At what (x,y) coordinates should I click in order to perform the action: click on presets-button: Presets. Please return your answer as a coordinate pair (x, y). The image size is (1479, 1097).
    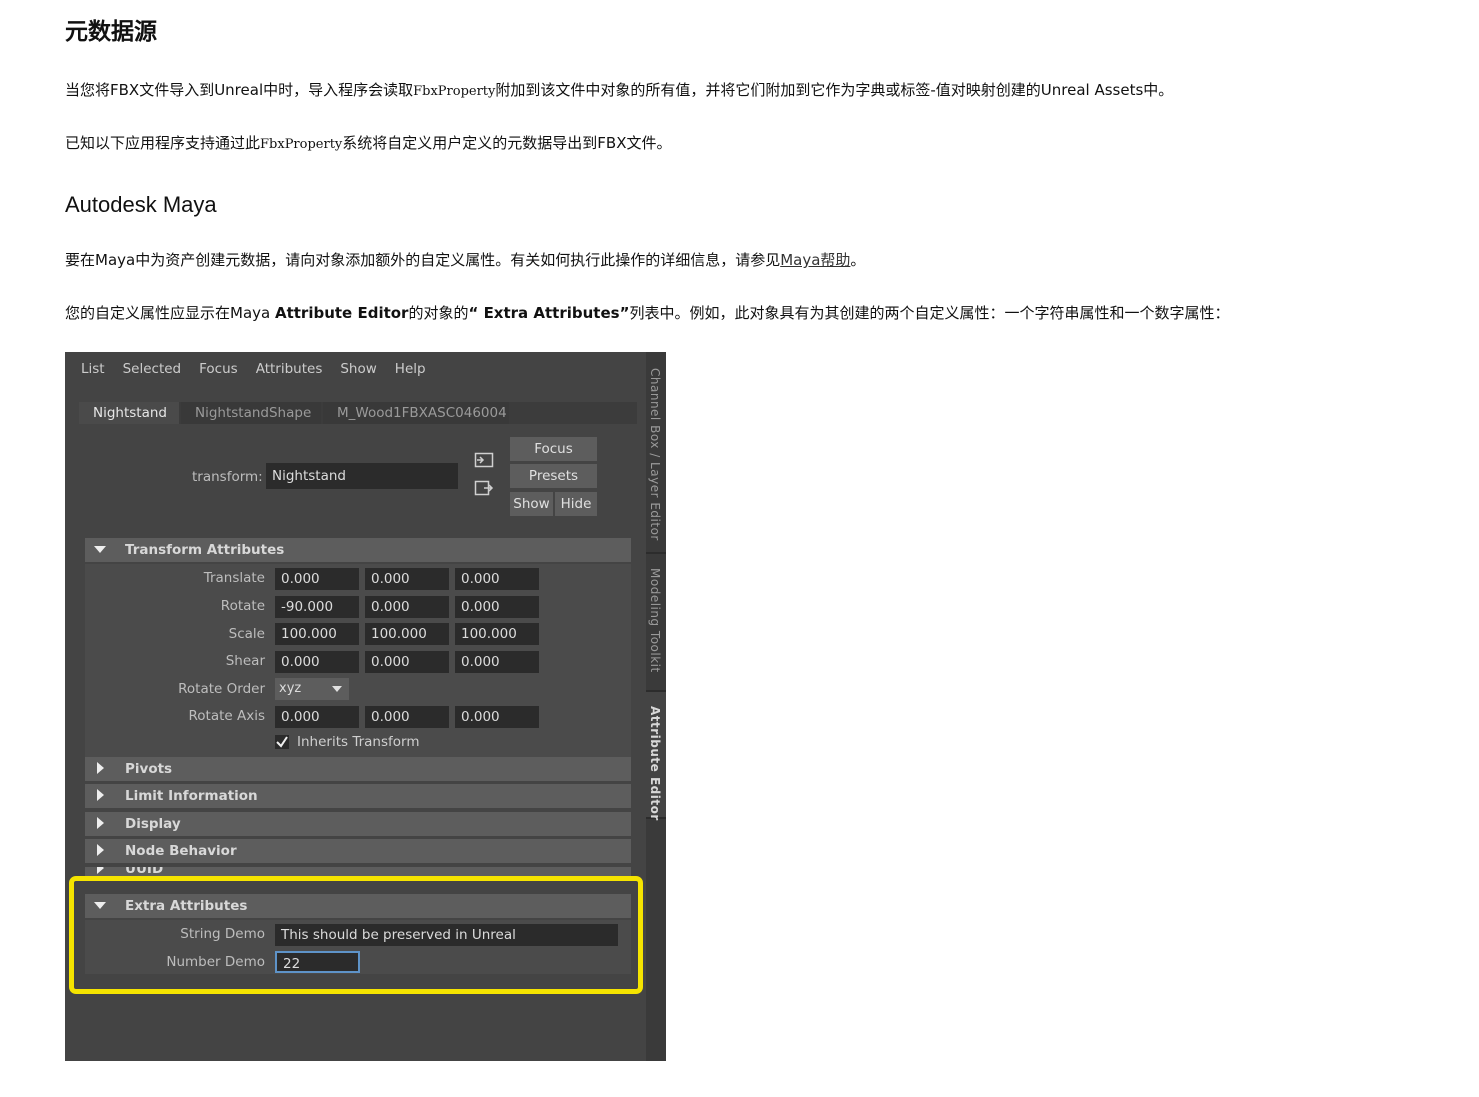
    Looking at the image, I should click on (553, 476).